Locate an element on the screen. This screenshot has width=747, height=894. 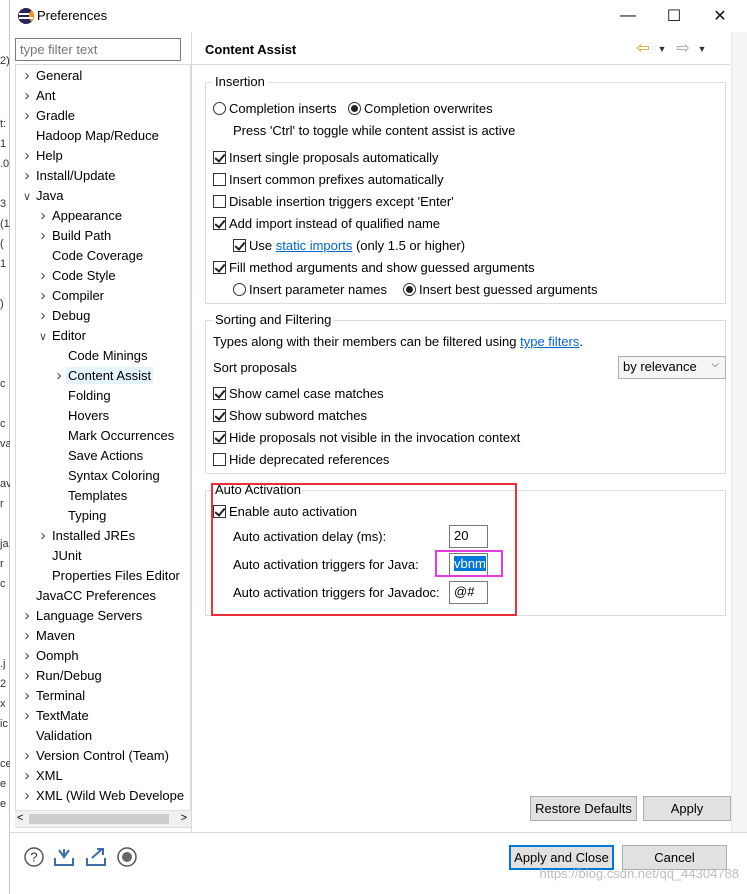
tree-item: › Help is located at coordinates (42, 156).